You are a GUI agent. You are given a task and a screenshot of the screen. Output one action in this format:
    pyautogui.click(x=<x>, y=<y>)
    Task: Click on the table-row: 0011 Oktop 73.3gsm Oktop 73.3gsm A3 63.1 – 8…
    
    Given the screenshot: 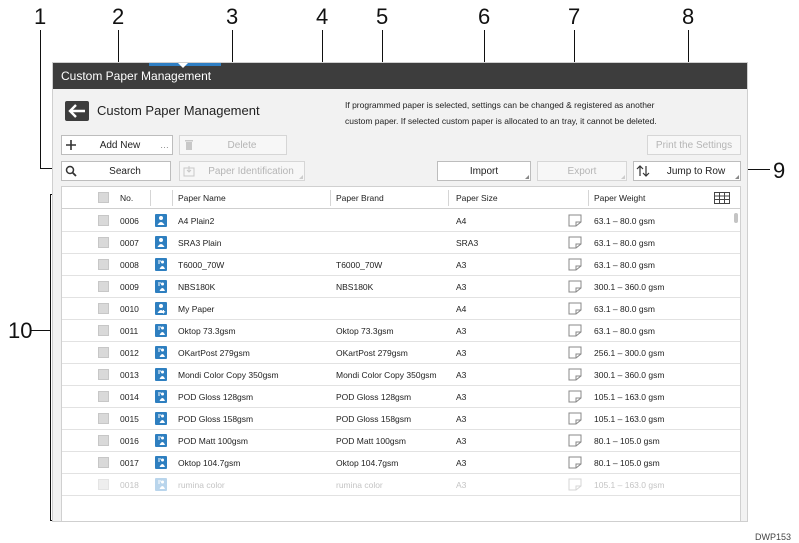 What is the action you would take?
    pyautogui.click(x=401, y=331)
    